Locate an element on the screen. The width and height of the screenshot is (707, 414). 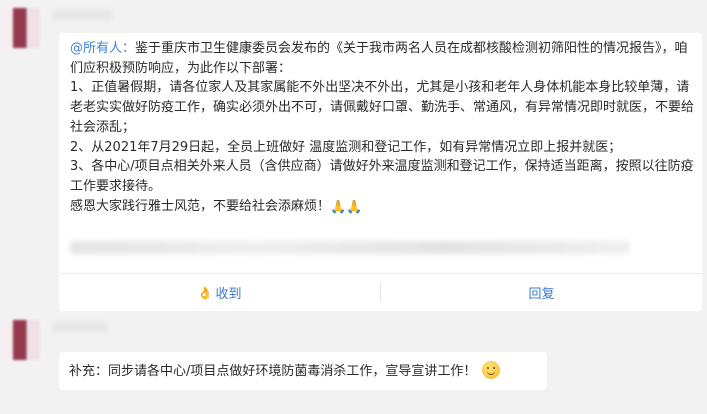
sender-avatar is located at coordinates (20, 28).